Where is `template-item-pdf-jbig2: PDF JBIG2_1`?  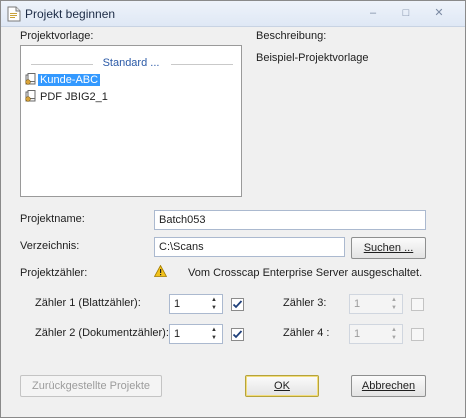 template-item-pdf-jbig2: PDF JBIG2_1 is located at coordinates (67, 97).